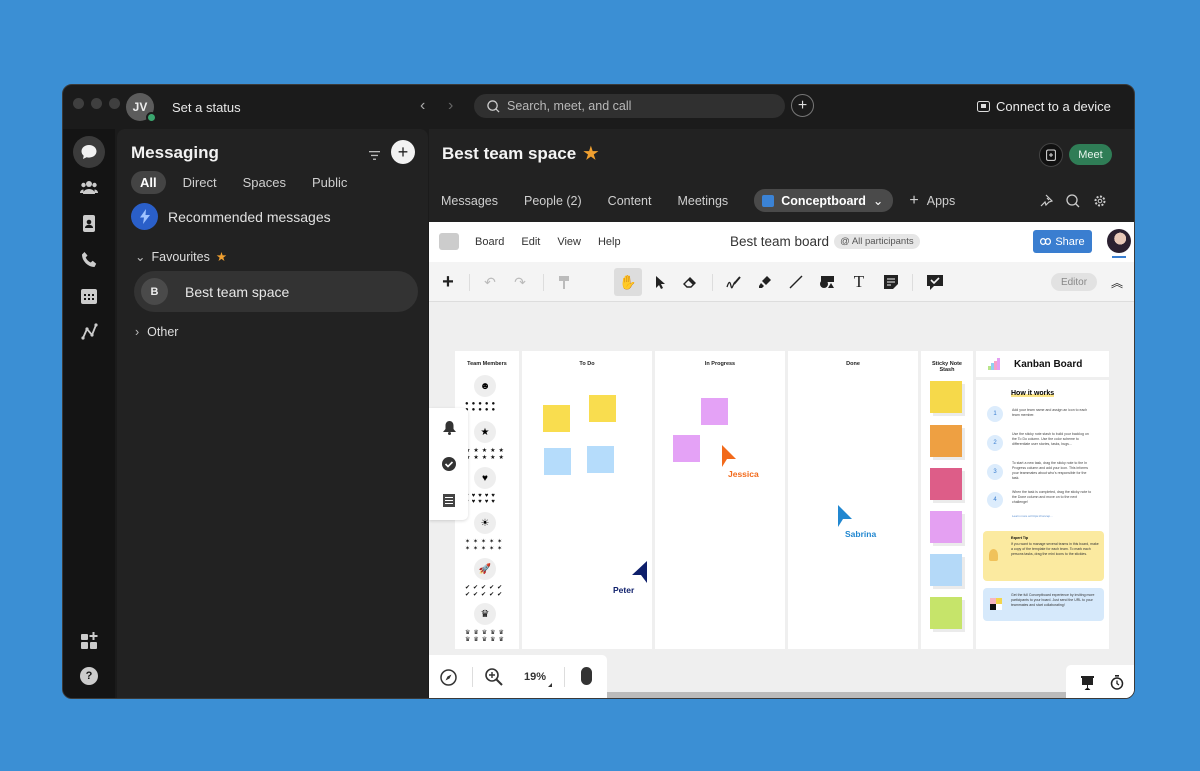 This screenshot has height=771, width=1200. Describe the element at coordinates (89, 187) in the screenshot. I see `teams-icon` at that location.